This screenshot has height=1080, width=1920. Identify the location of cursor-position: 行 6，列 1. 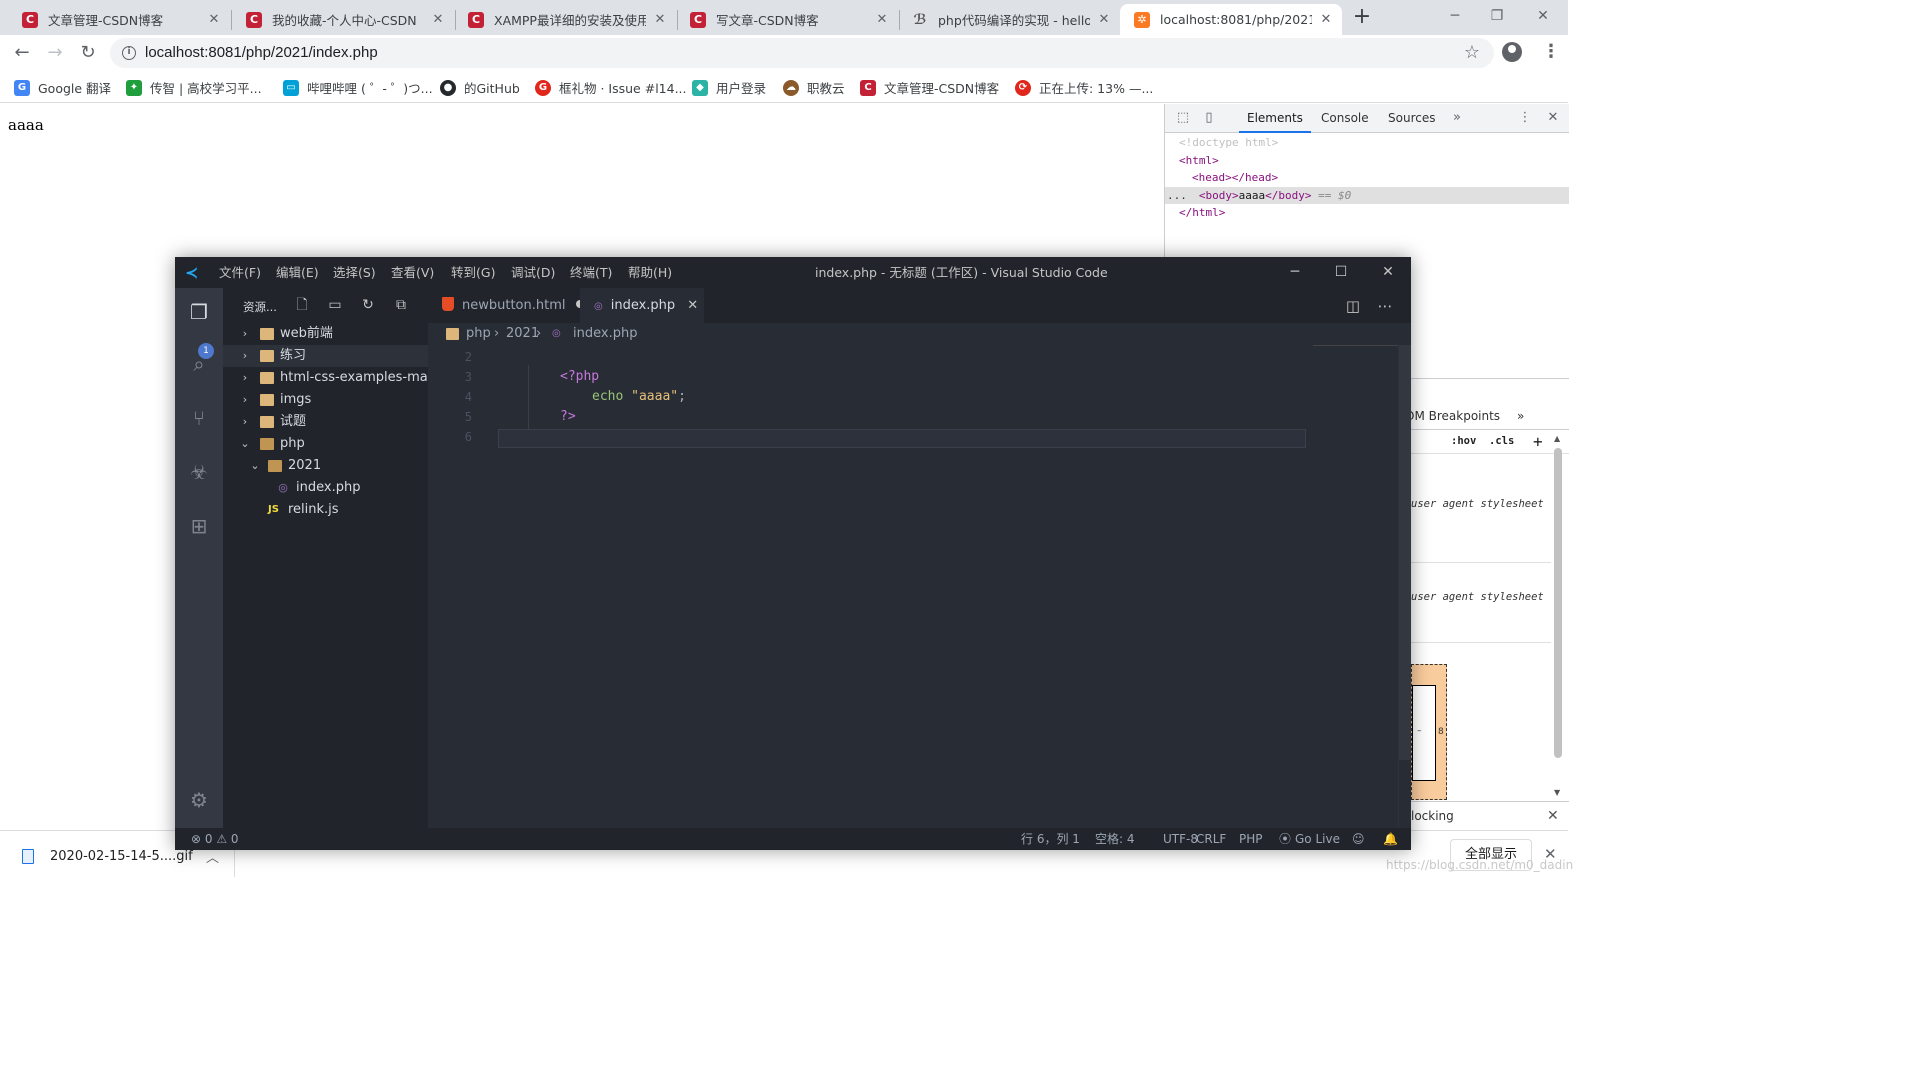
(1050, 839).